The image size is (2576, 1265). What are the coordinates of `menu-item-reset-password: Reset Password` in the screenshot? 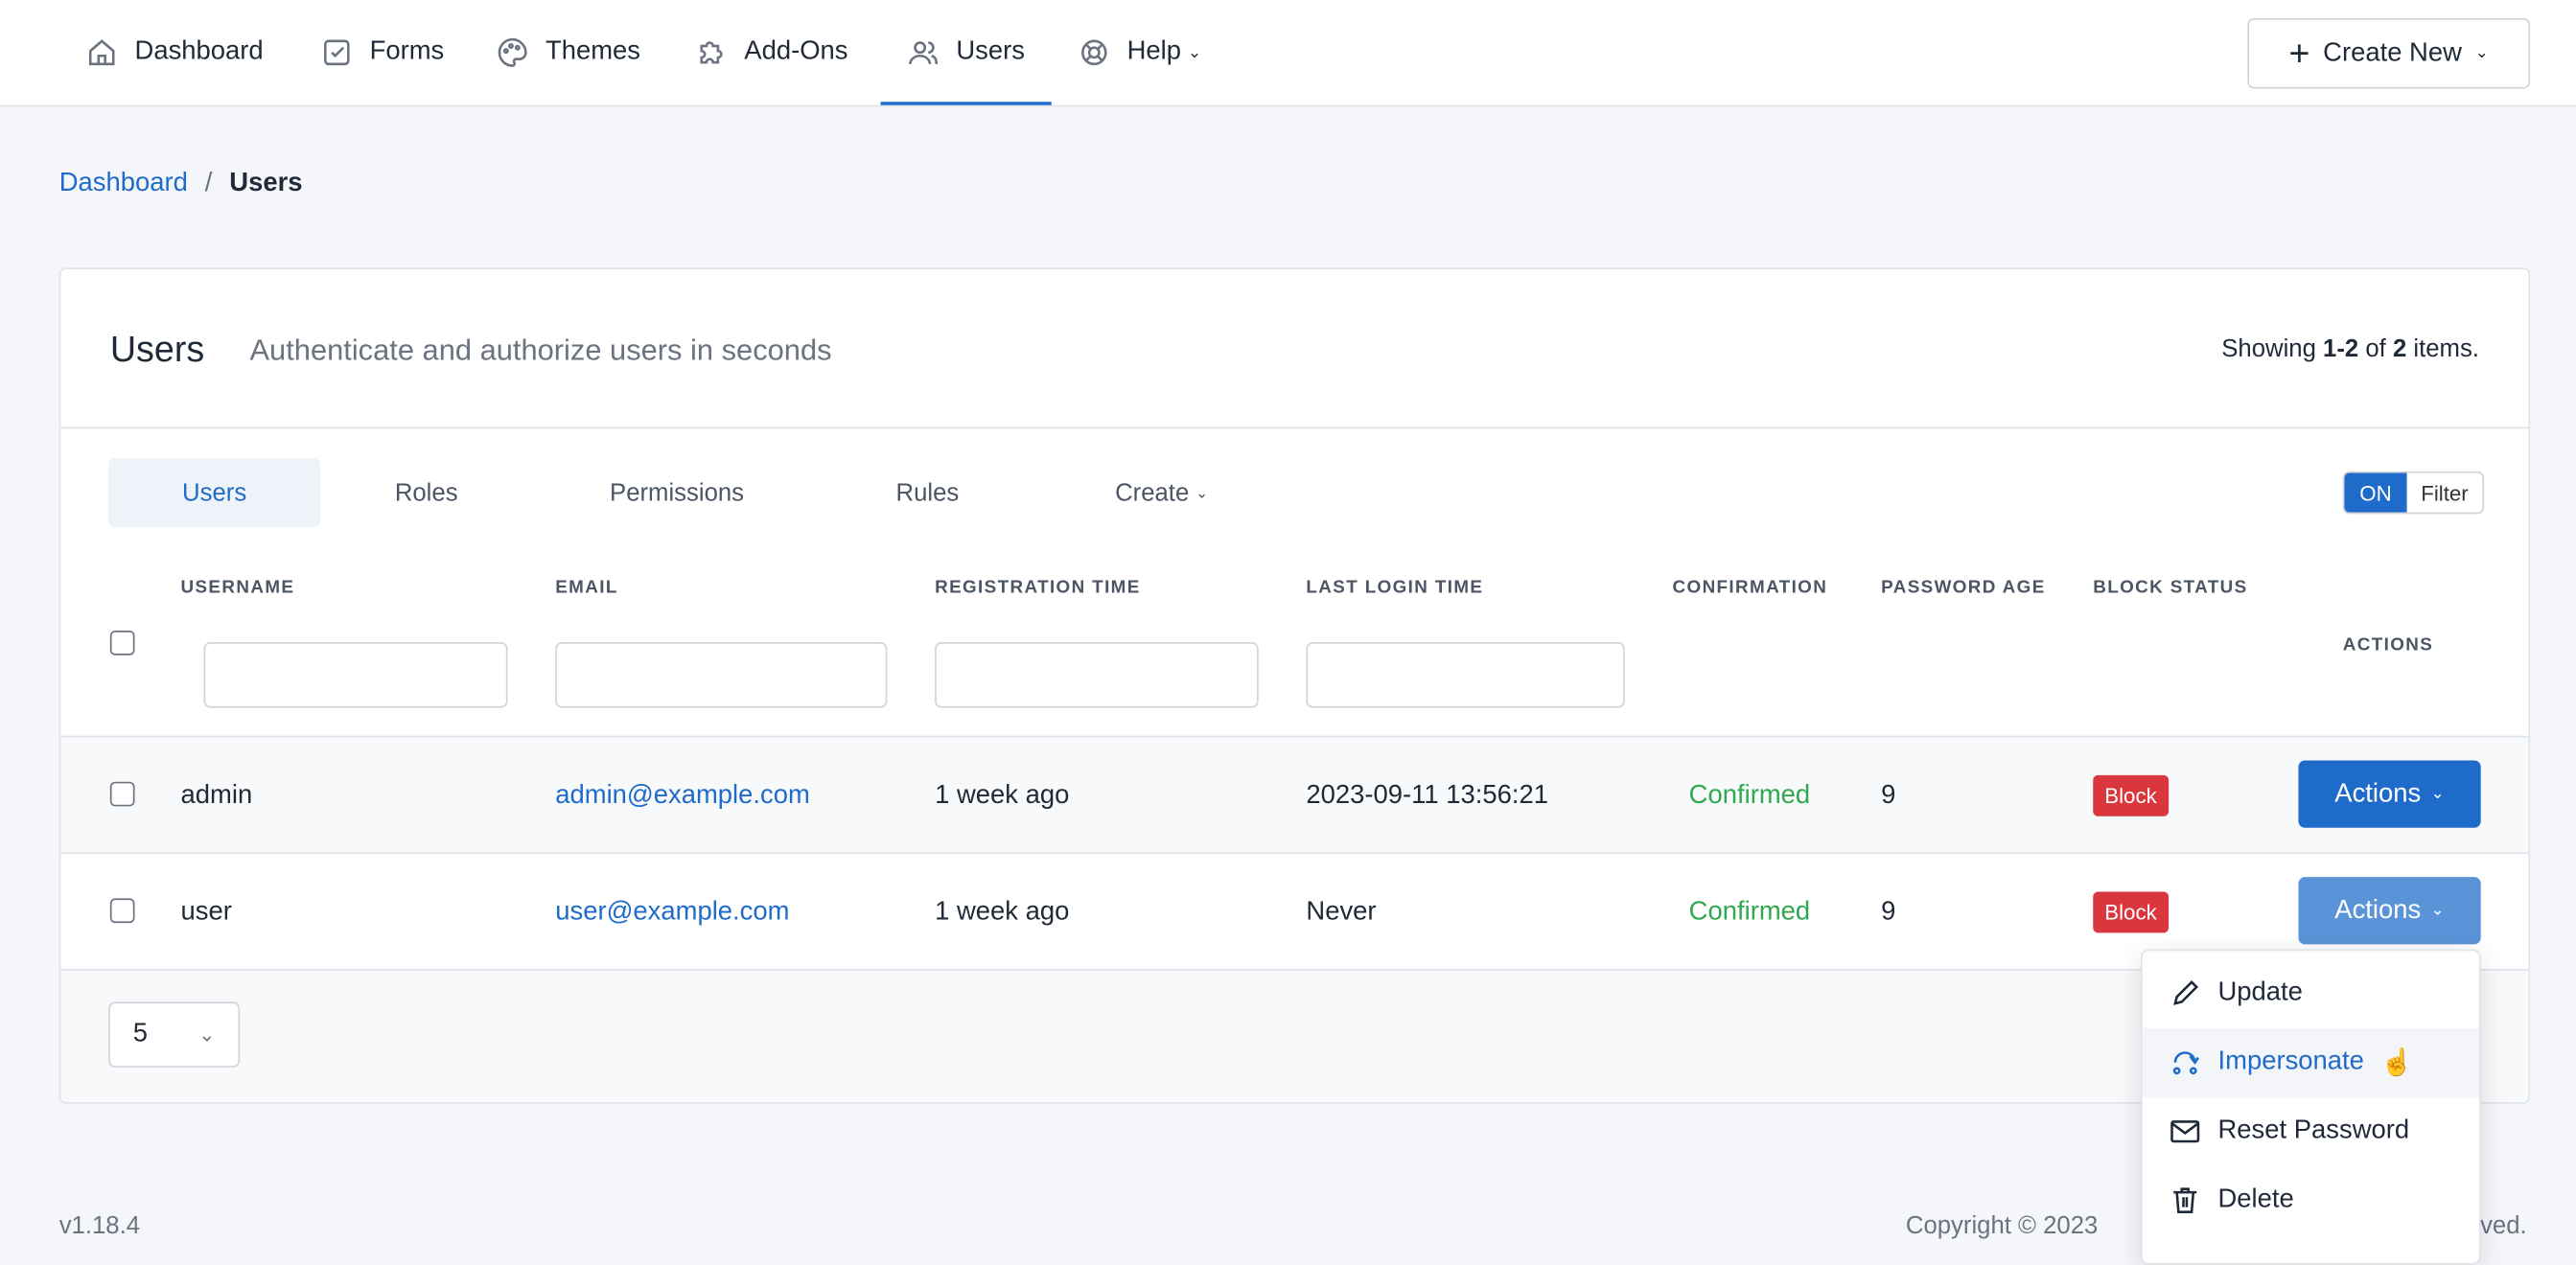 It's located at (2311, 1131).